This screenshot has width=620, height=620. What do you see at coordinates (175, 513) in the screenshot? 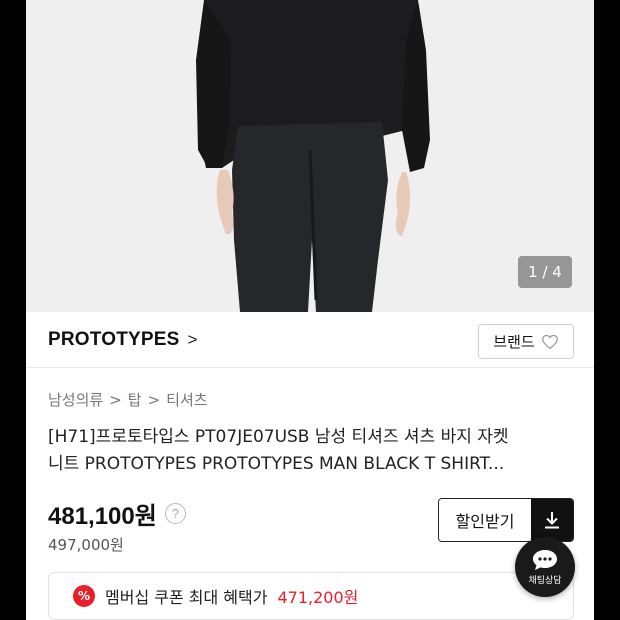
I see `question-icon: ?` at bounding box center [175, 513].